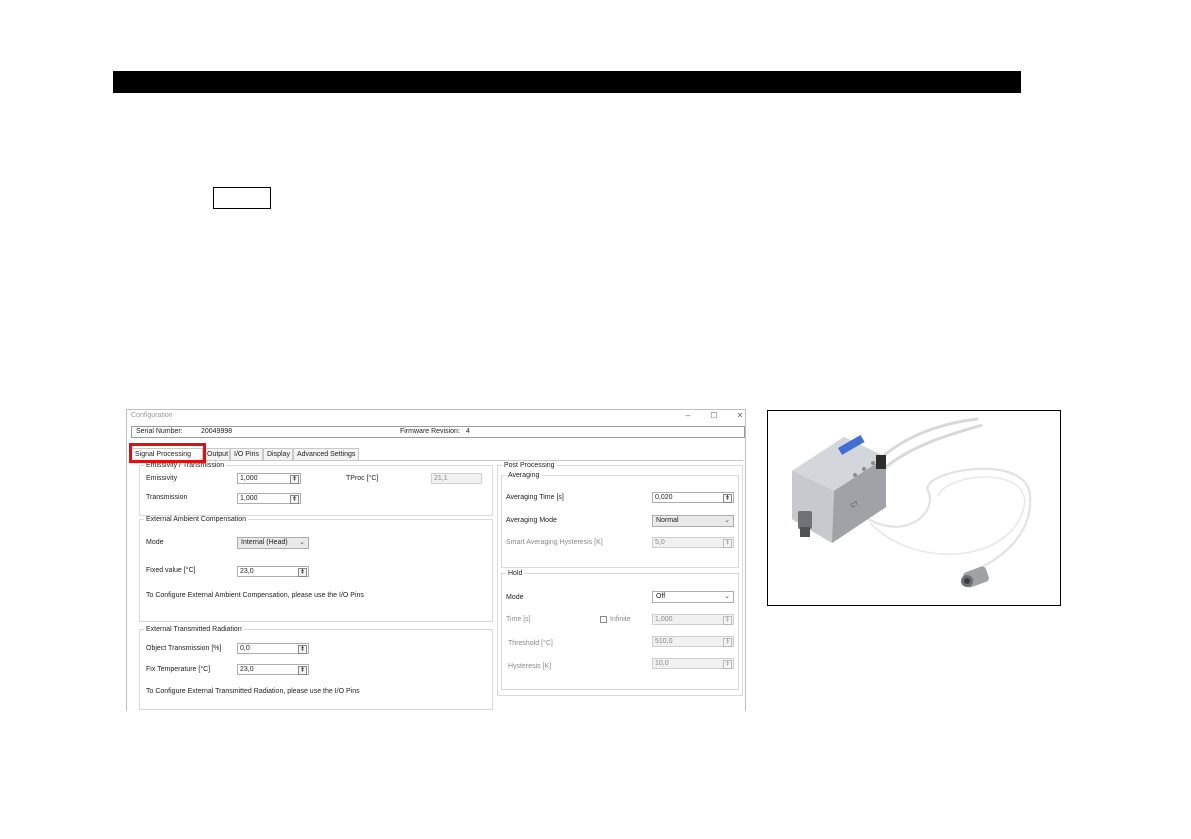 This screenshot has height=839, width=1191. What do you see at coordinates (437, 460) in the screenshot?
I see `tab-underline` at bounding box center [437, 460].